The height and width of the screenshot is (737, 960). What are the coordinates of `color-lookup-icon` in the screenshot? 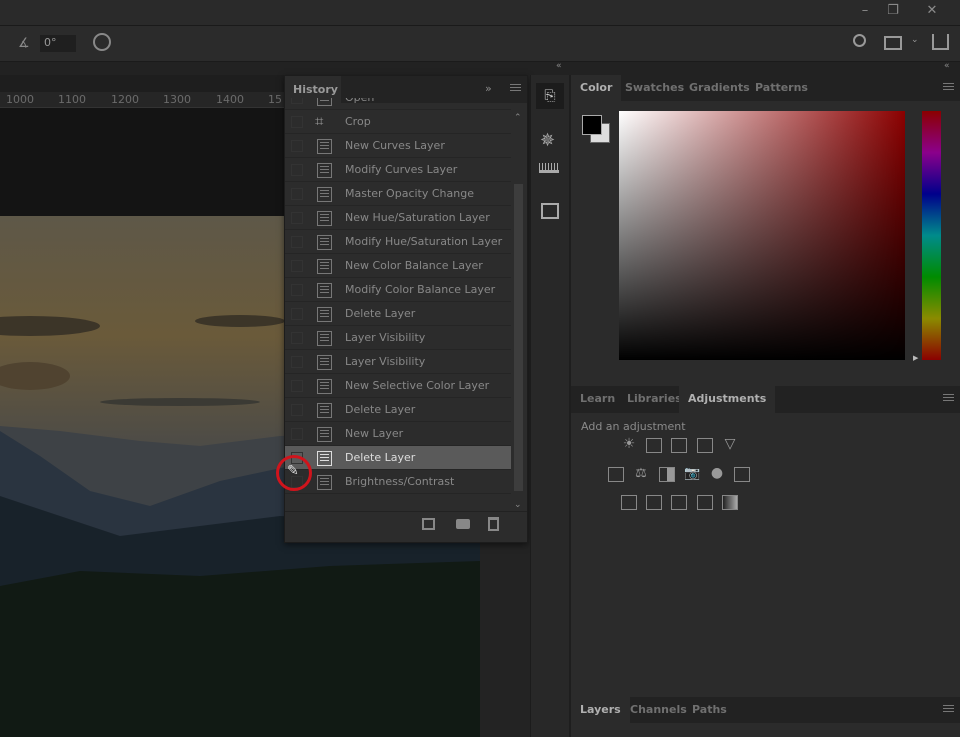 It's located at (742, 474).